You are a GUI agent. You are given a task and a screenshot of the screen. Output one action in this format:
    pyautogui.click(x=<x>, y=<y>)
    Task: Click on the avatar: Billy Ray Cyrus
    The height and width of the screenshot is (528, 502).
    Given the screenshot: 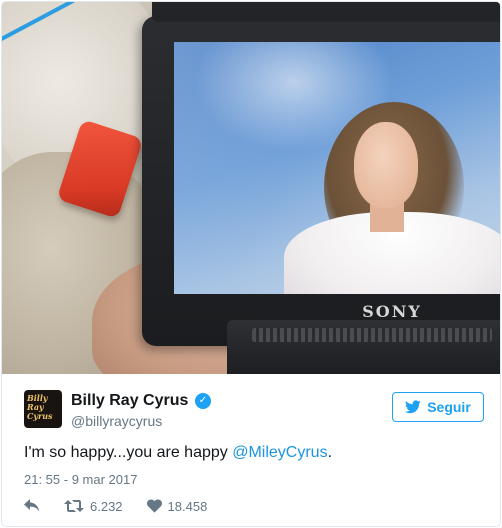 What is the action you would take?
    pyautogui.click(x=43, y=409)
    